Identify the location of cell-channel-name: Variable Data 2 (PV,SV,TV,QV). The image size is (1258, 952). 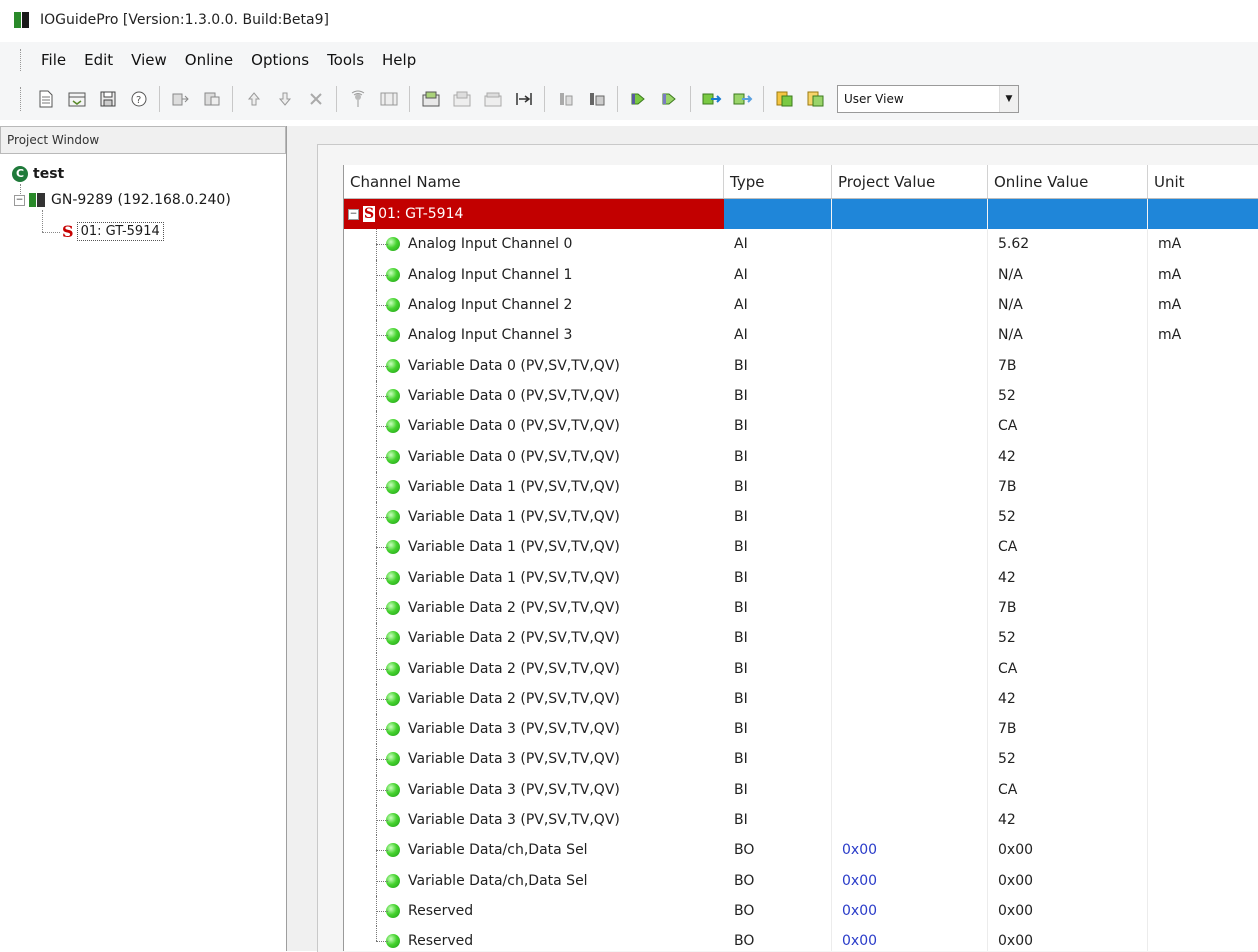
(534, 638).